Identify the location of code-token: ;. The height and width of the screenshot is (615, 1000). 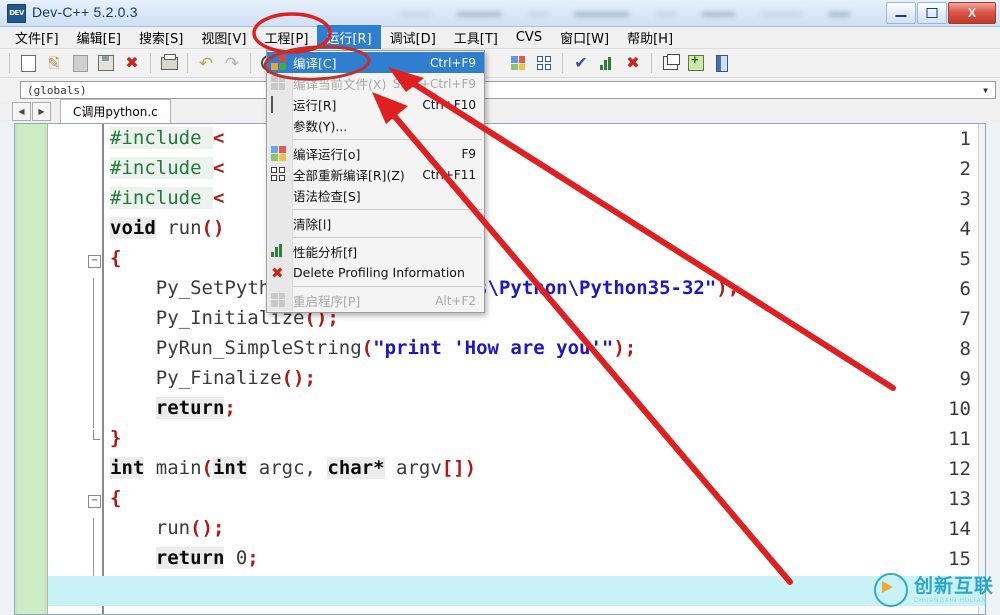
(630, 348).